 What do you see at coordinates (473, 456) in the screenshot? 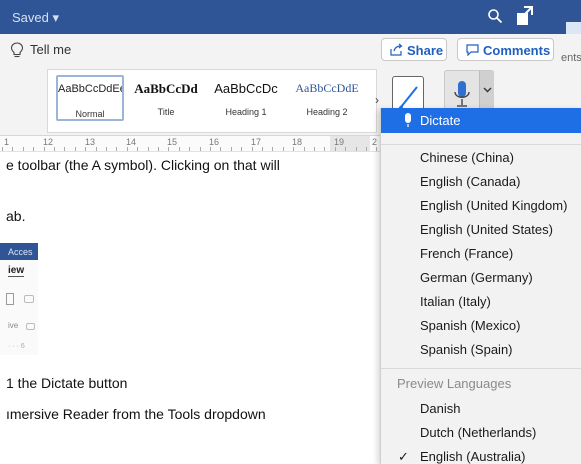
I see `menu-item-preview-language-selected: English (Australia)` at bounding box center [473, 456].